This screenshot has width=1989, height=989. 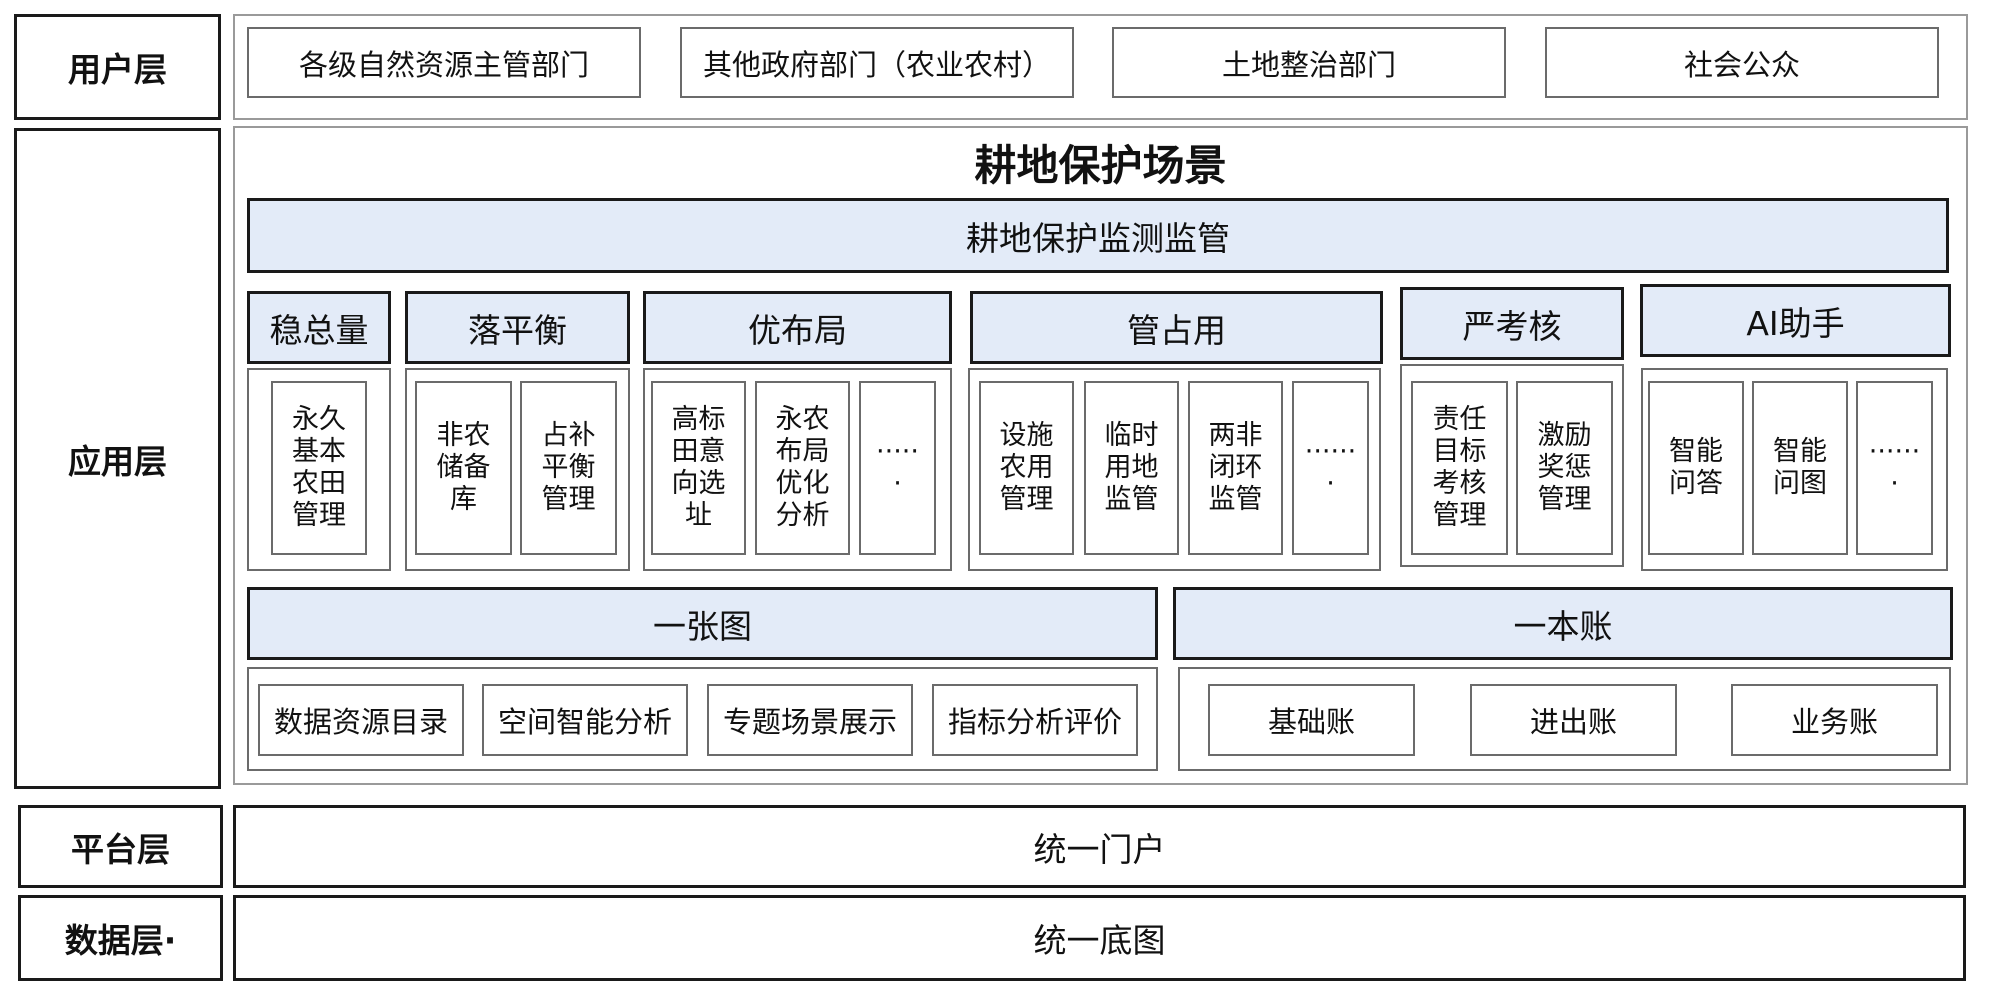 I want to click on unified-portal: 统一门户, so click(x=1099, y=846).